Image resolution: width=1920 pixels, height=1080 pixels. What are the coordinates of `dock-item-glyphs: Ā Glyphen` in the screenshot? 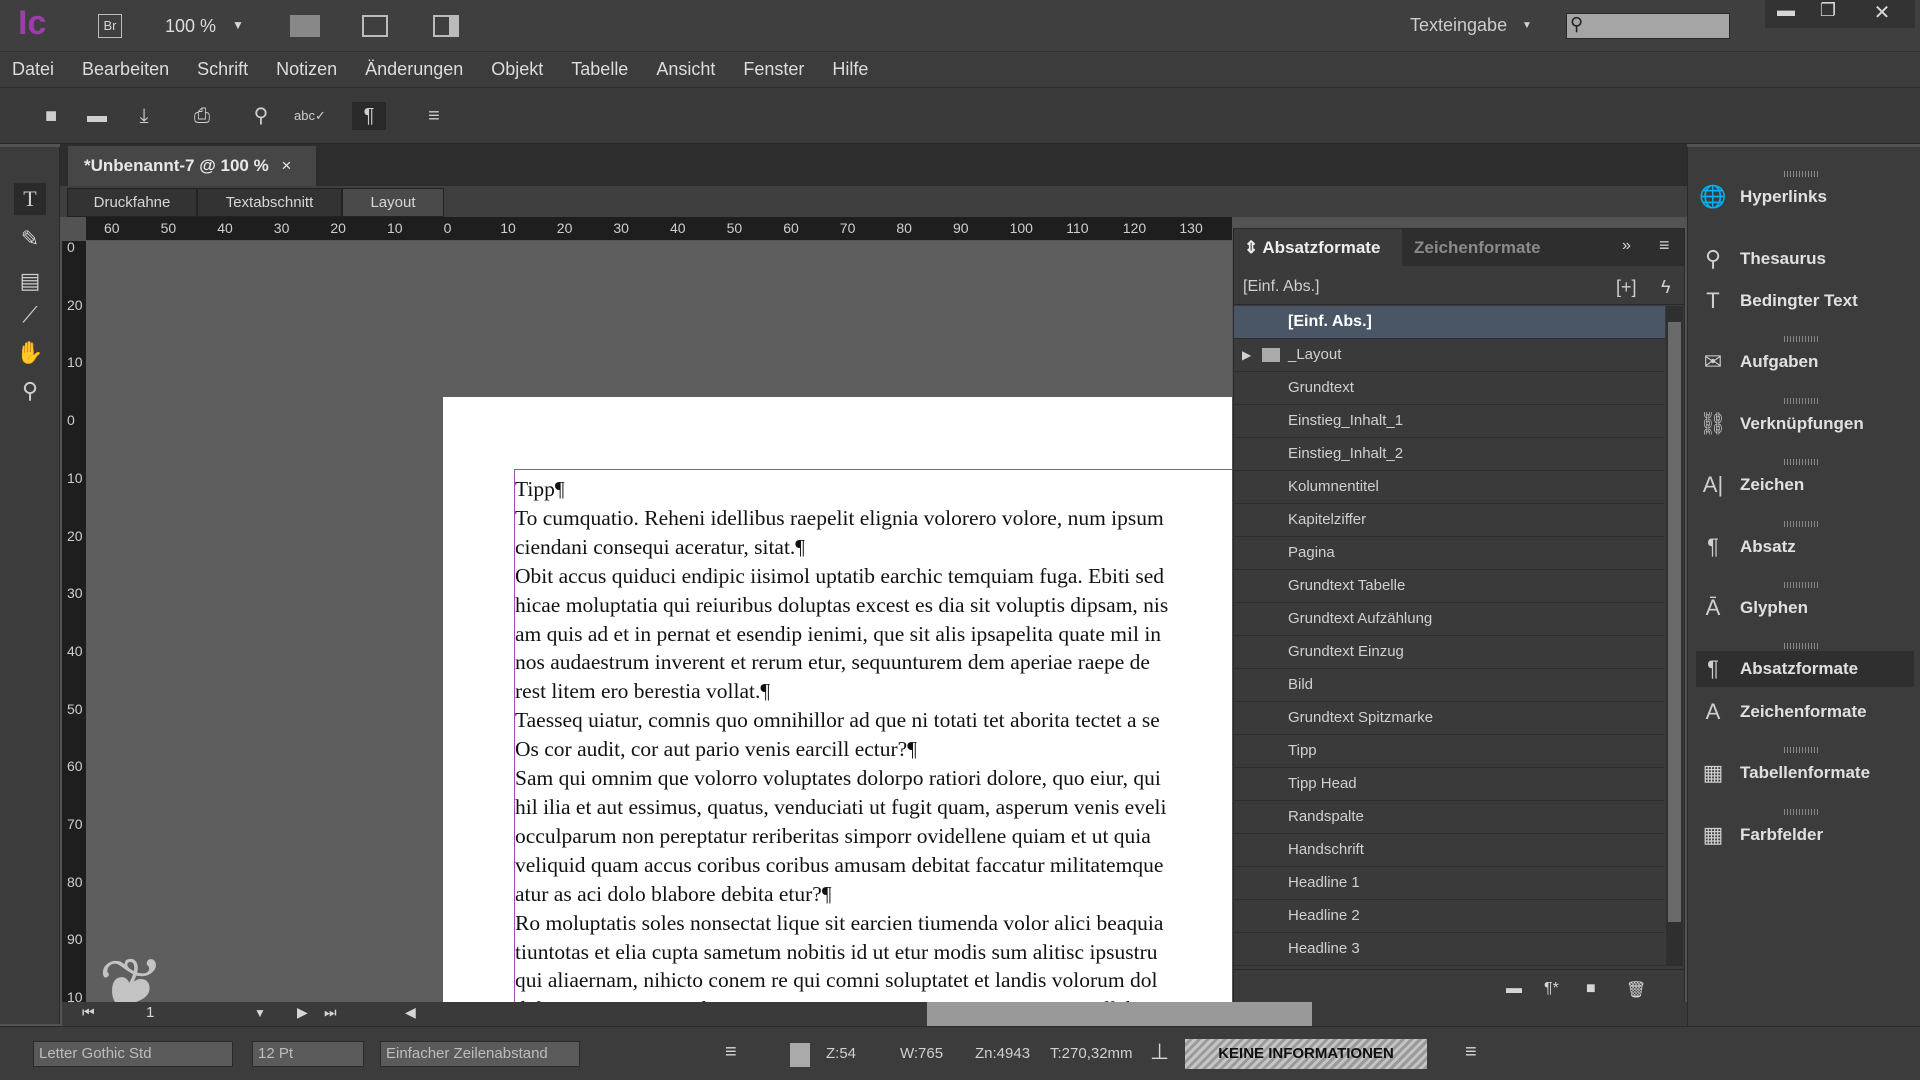 It's located at (1805, 608).